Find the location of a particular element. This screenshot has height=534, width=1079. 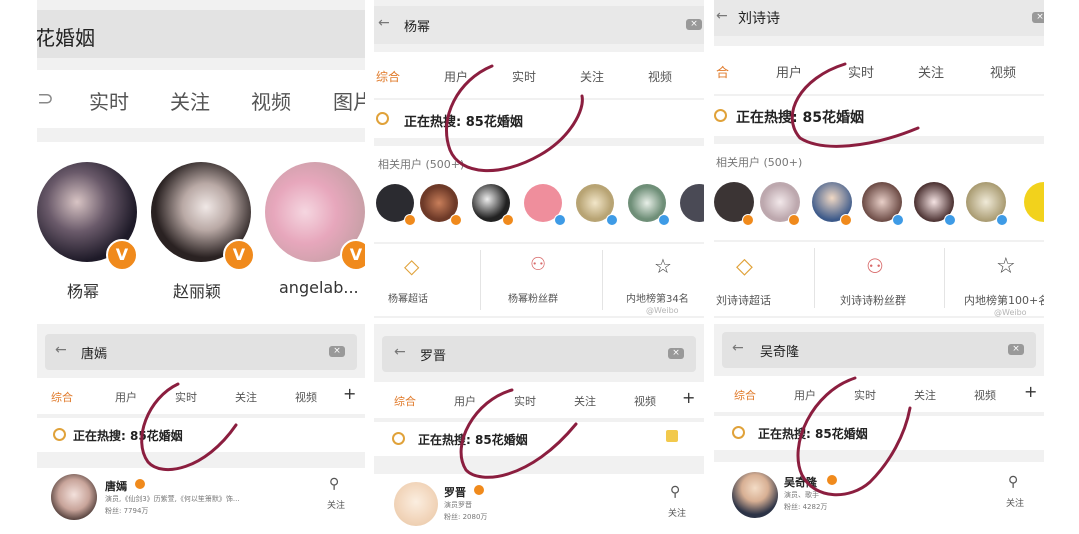

back-chevron-icon: ⊃ is located at coordinates (45, 98).